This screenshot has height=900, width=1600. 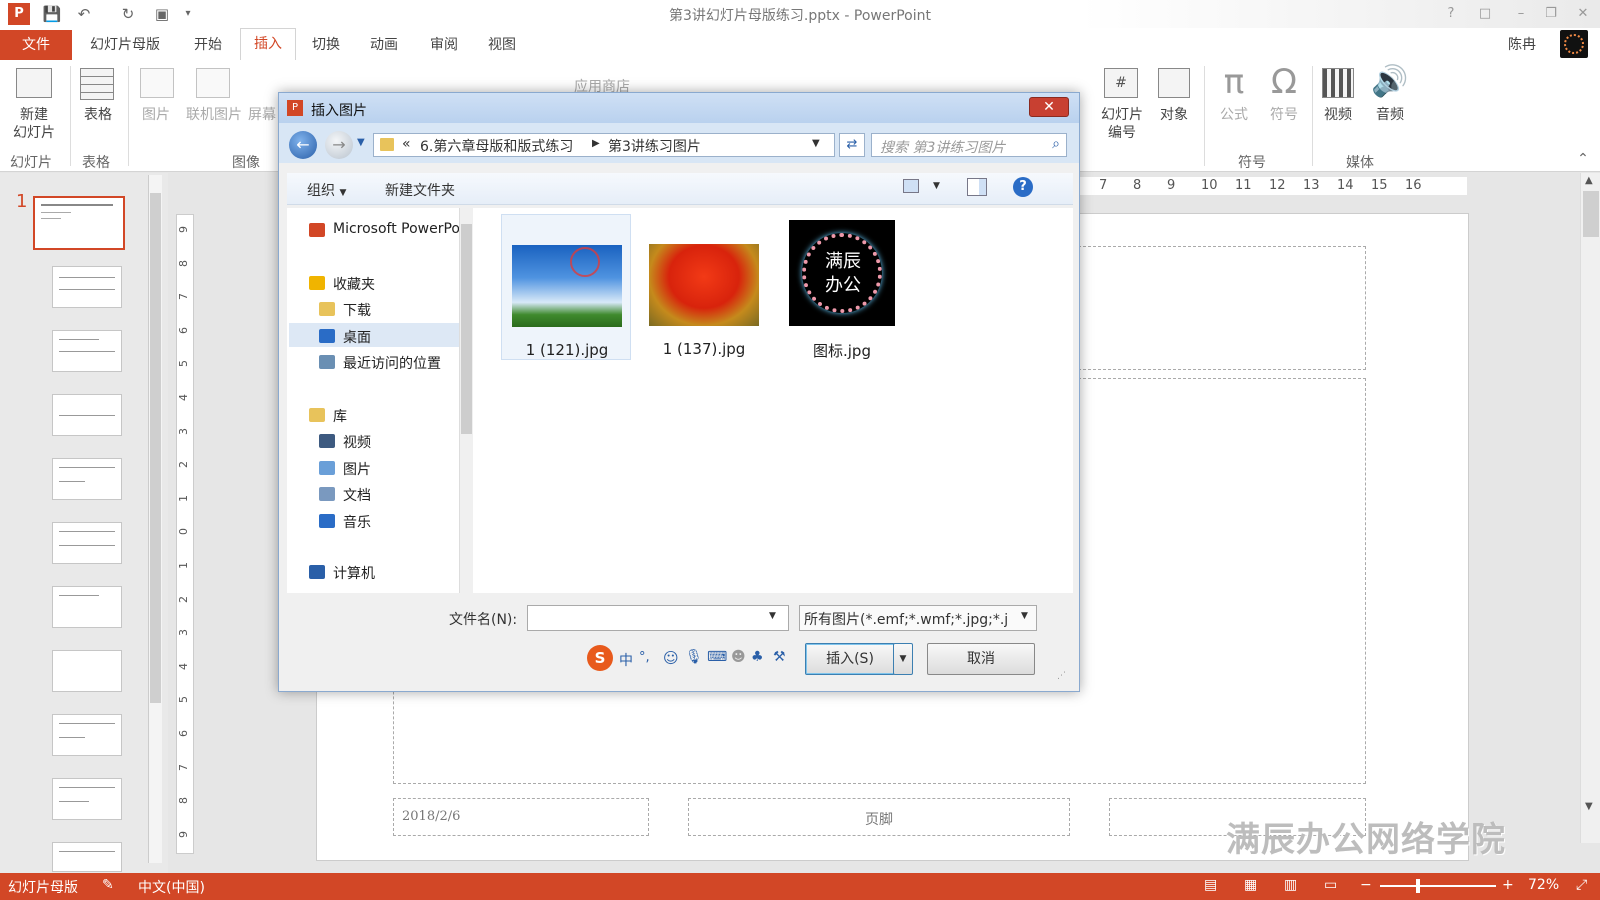 I want to click on slide-number-button: 幻灯片 编号, so click(x=1122, y=124).